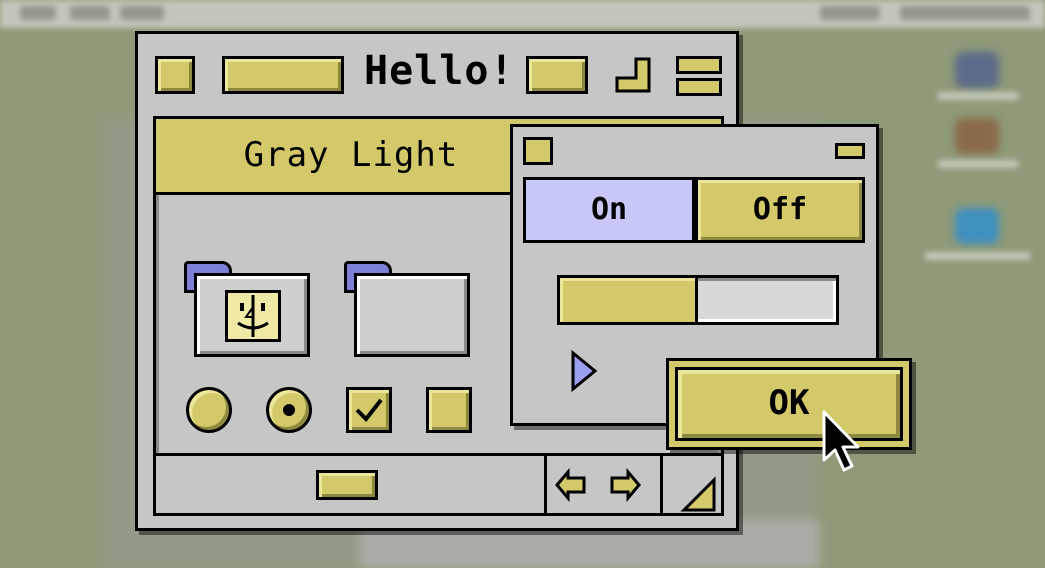 The image size is (1045, 568). What do you see at coordinates (439, 71) in the screenshot?
I see `window-title: Hello!` at bounding box center [439, 71].